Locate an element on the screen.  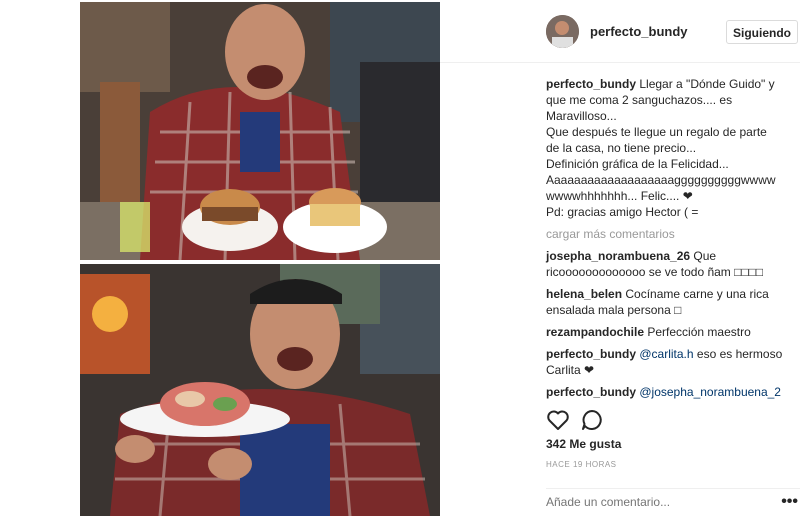
comment-text: ricooooooooooooo se ve todo ñam □□□□ is located at coordinates (655, 272).